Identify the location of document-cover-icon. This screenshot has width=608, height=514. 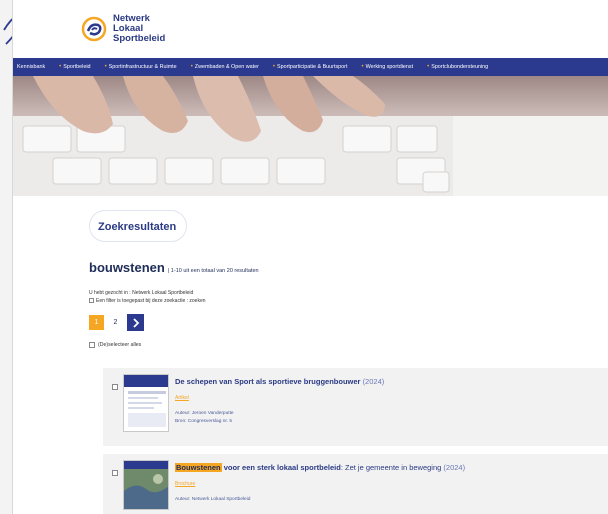
(146, 401).